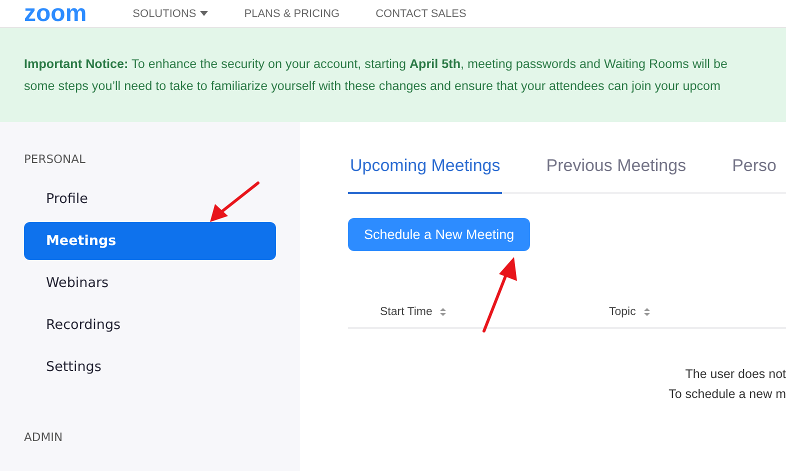 The height and width of the screenshot is (471, 786). I want to click on section-title: PERSONAL, so click(55, 159).